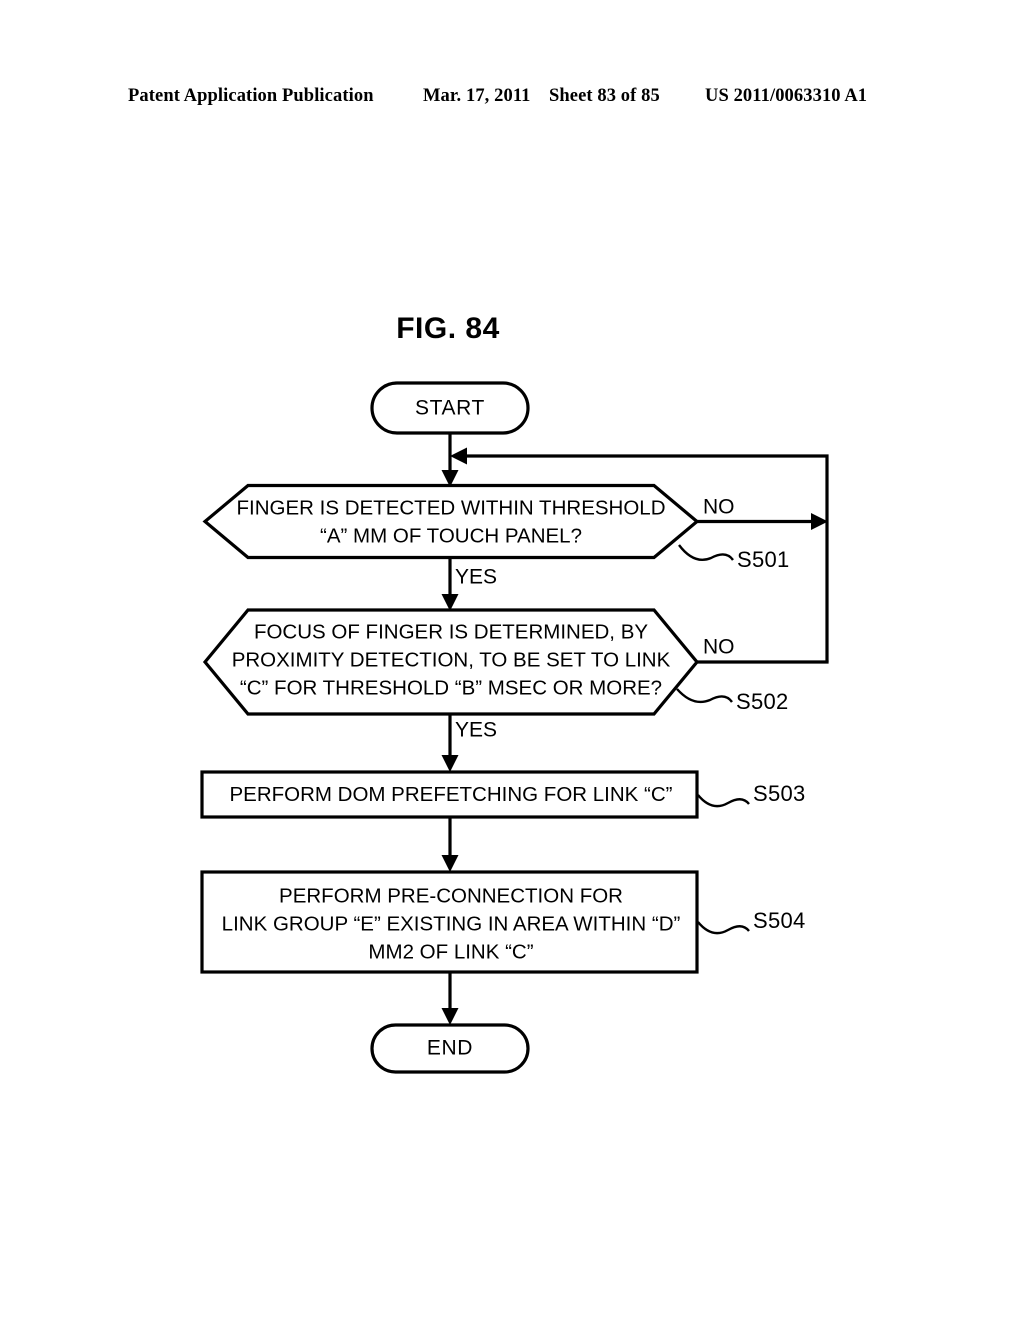 The width and height of the screenshot is (1024, 1320). What do you see at coordinates (451, 535) in the screenshot?
I see `flow-node-s501-line-2: “A” MM OF TOUCH PANEL?` at bounding box center [451, 535].